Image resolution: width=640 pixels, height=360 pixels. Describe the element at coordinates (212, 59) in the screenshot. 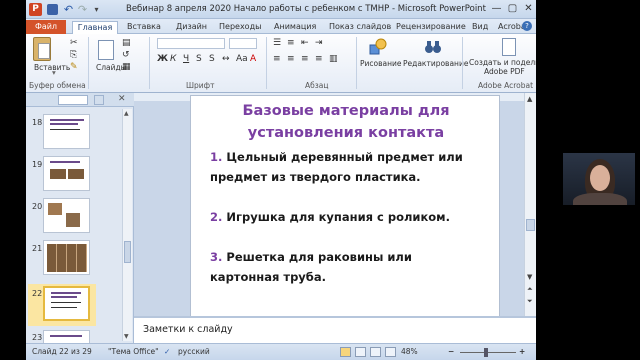

I see `shadow-icon: S` at that location.